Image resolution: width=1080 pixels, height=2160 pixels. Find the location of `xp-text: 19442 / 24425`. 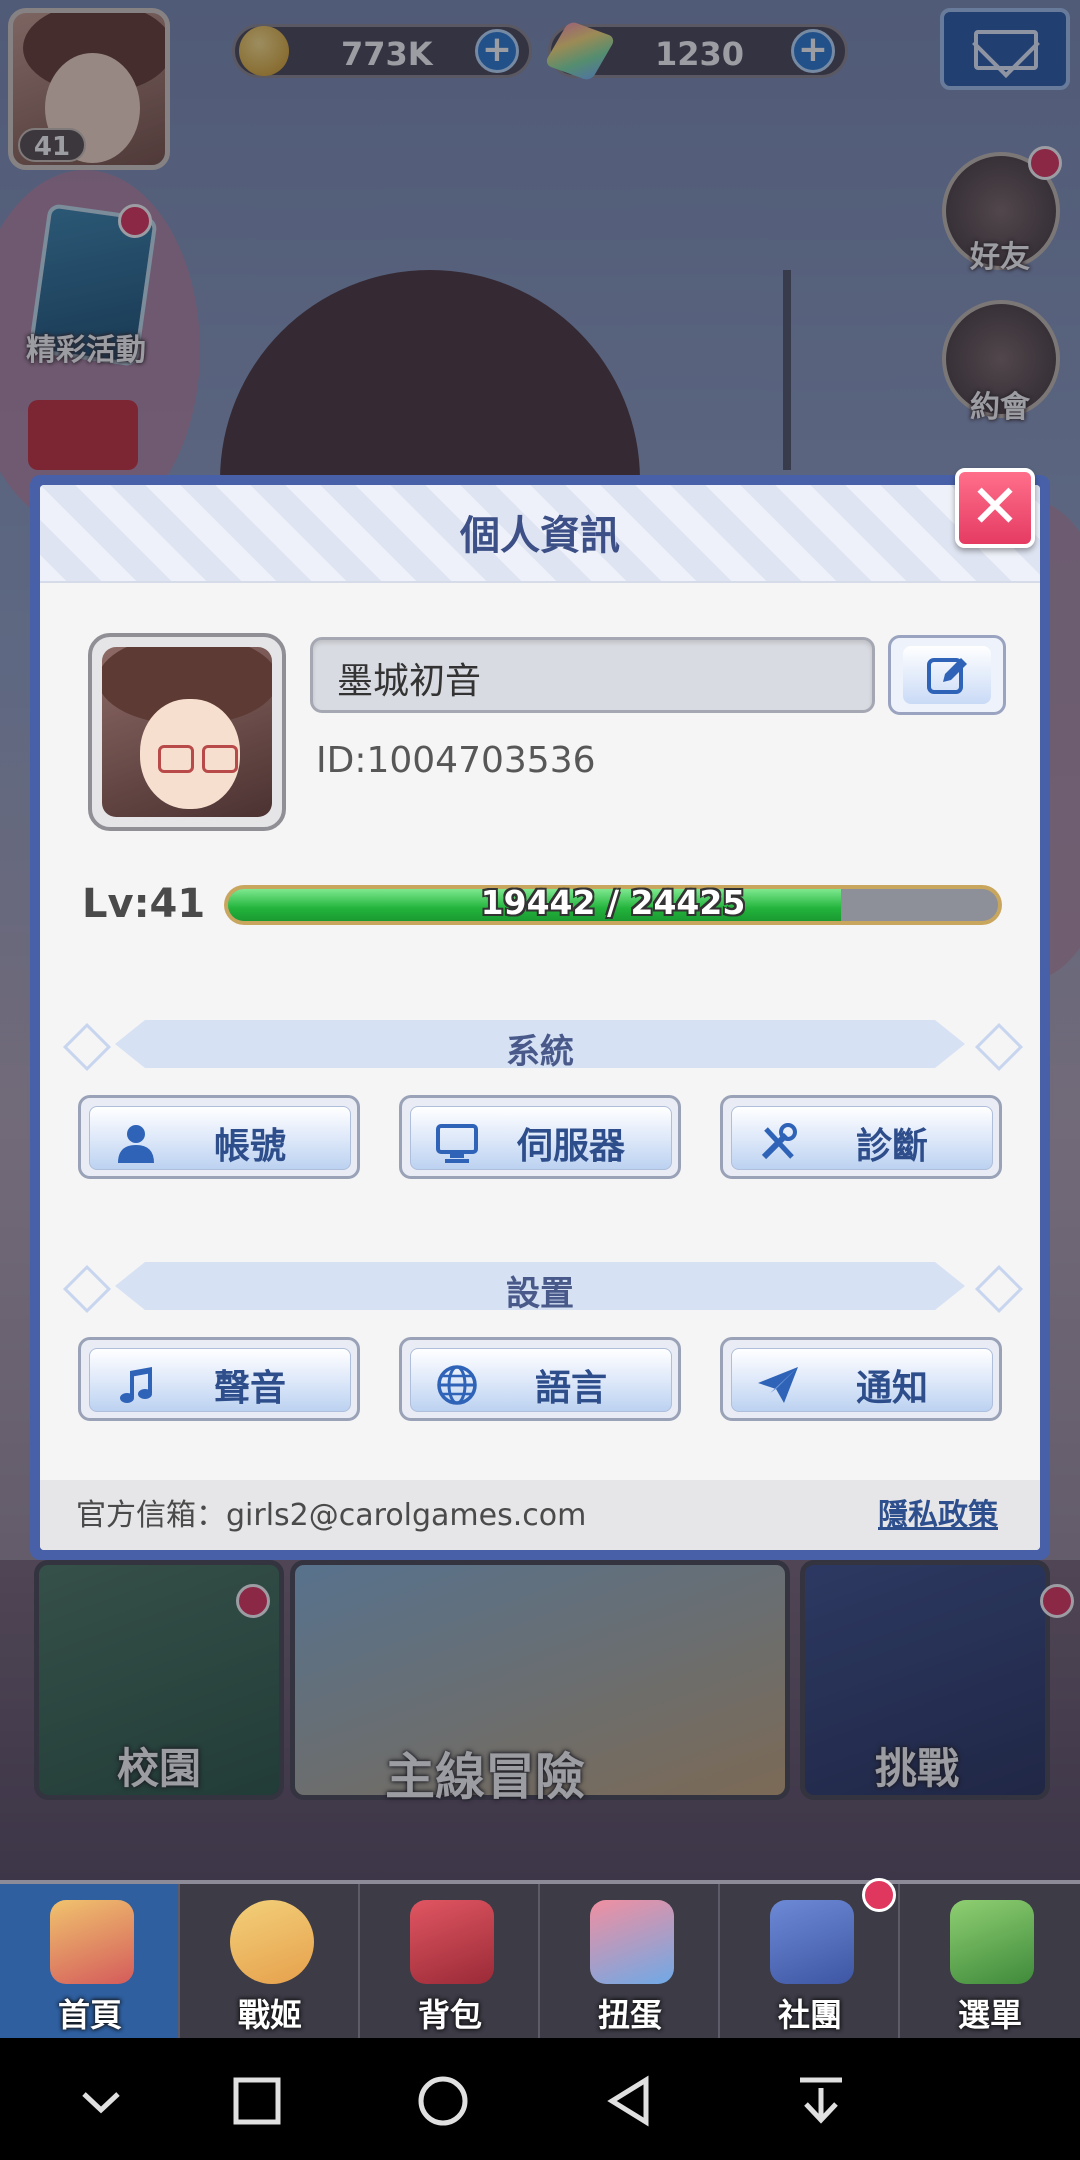

xp-text: 19442 / 24425 is located at coordinates (613, 902).